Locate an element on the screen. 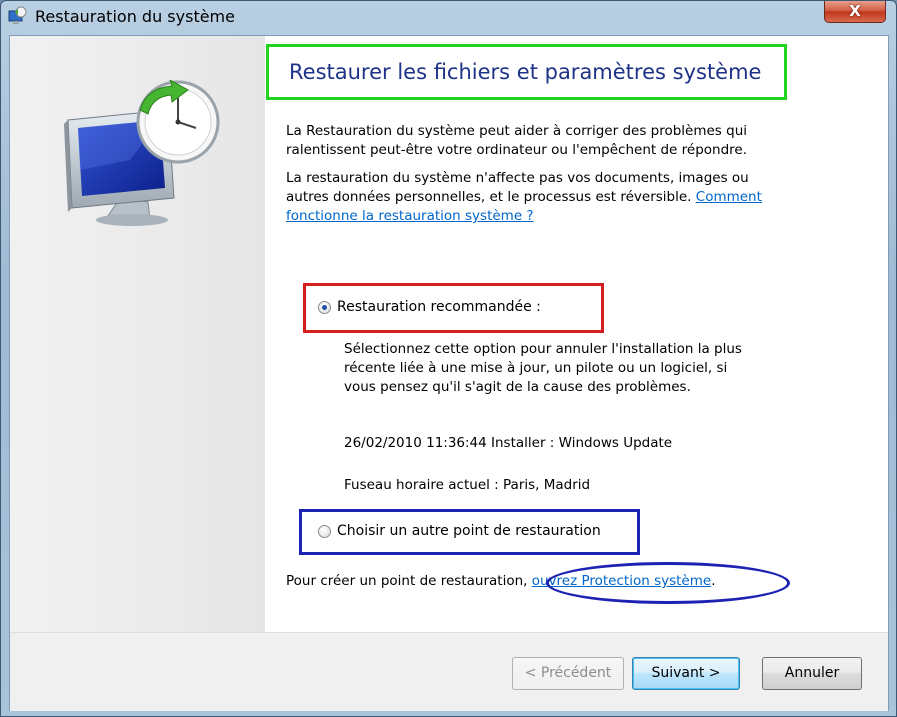 The image size is (897, 717). recommended-restore-label: Restauration recommandée : is located at coordinates (439, 307).